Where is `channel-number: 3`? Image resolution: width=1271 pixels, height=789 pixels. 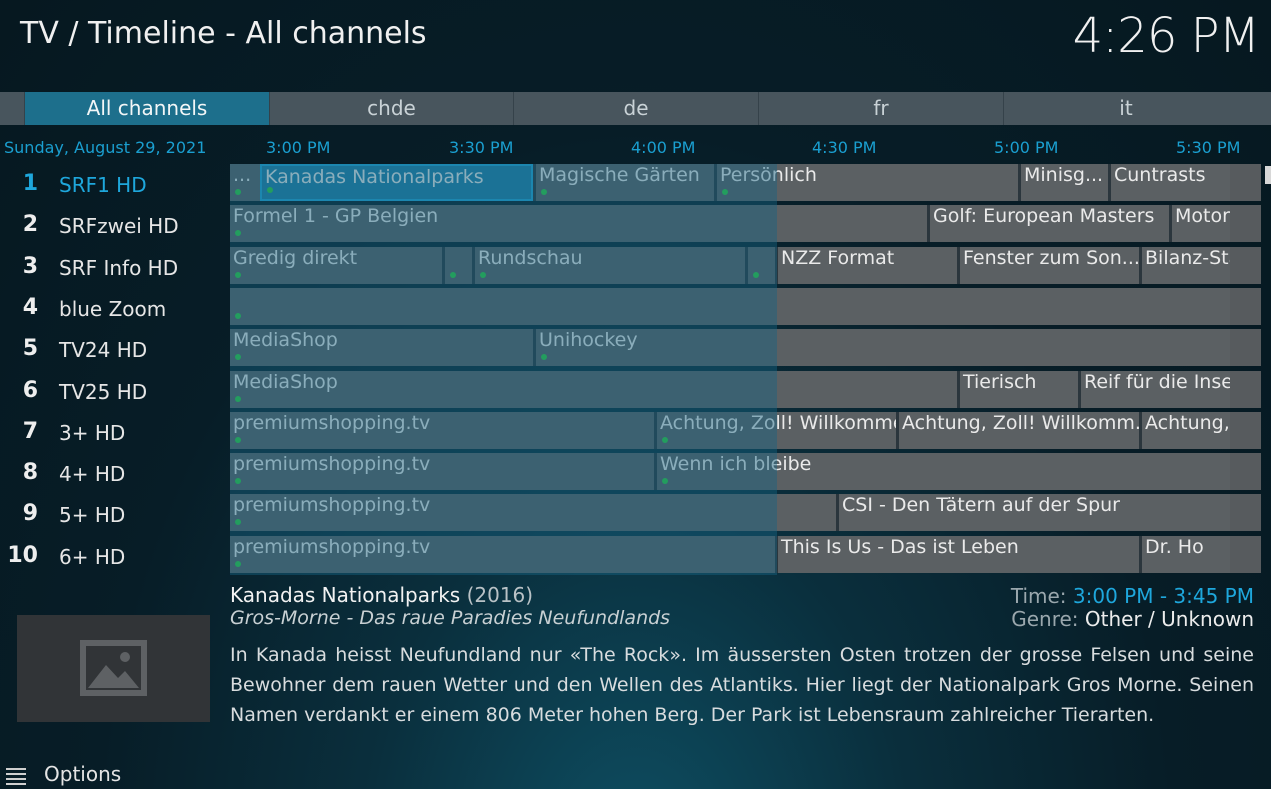 channel-number: 3 is located at coordinates (30, 266).